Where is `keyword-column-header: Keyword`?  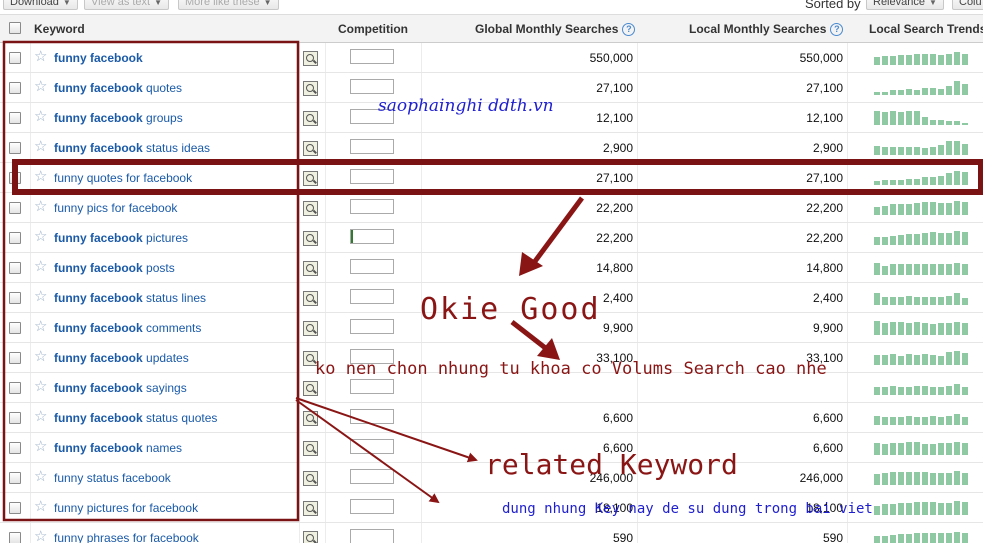 keyword-column-header: Keyword is located at coordinates (59, 29).